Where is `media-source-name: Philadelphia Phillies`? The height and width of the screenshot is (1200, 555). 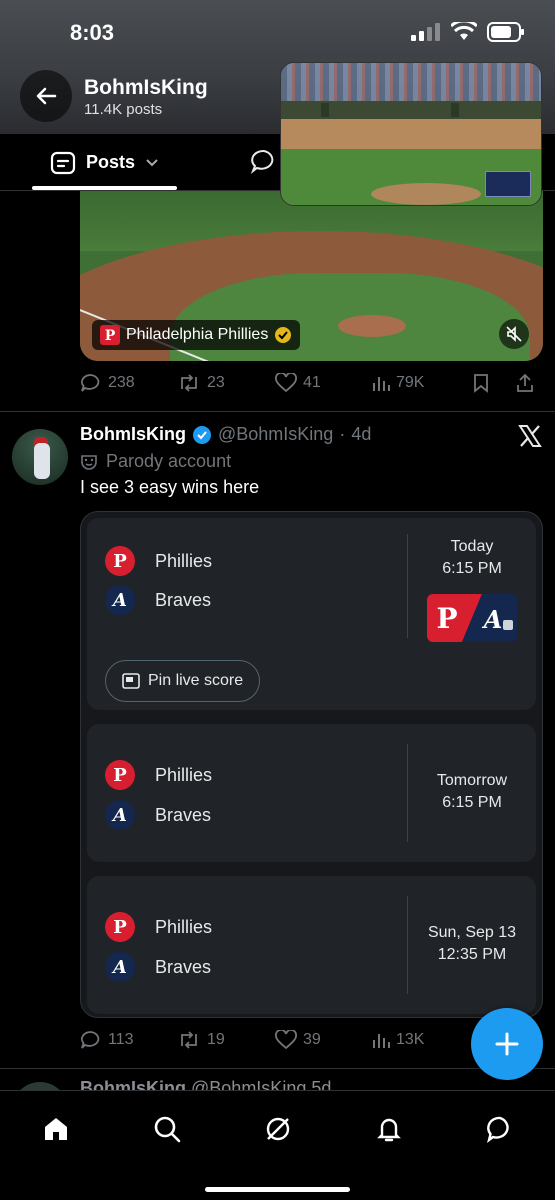
media-source-name: Philadelphia Phillies is located at coordinates (197, 334).